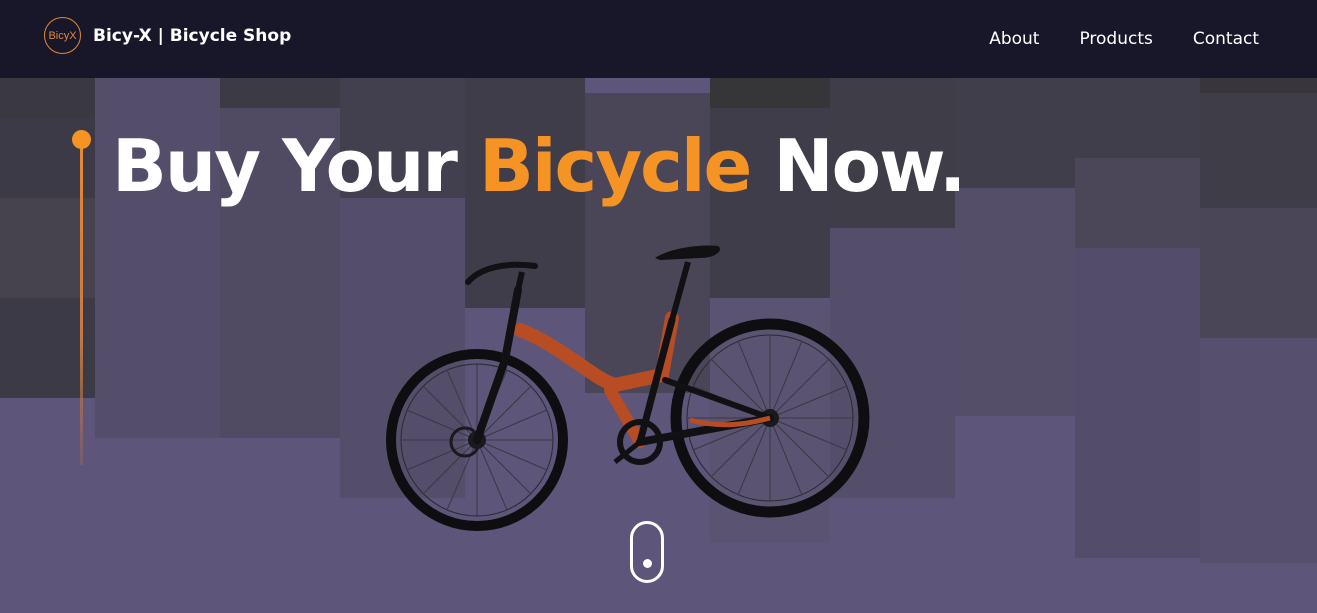 The image size is (1317, 613). I want to click on accent-line, so click(81, 302).